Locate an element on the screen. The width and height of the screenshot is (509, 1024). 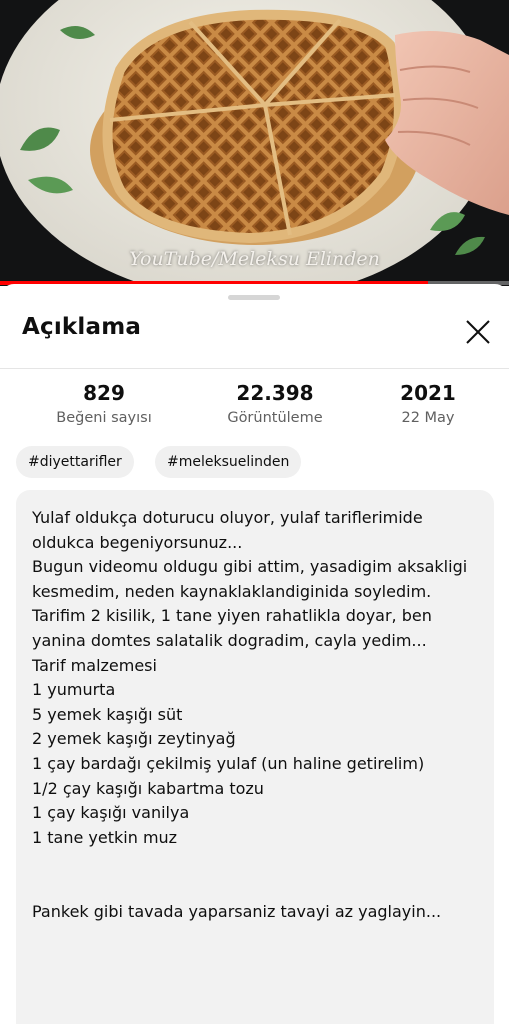
likes-stat: 829 Beğeni sayısı is located at coordinates (104, 403).